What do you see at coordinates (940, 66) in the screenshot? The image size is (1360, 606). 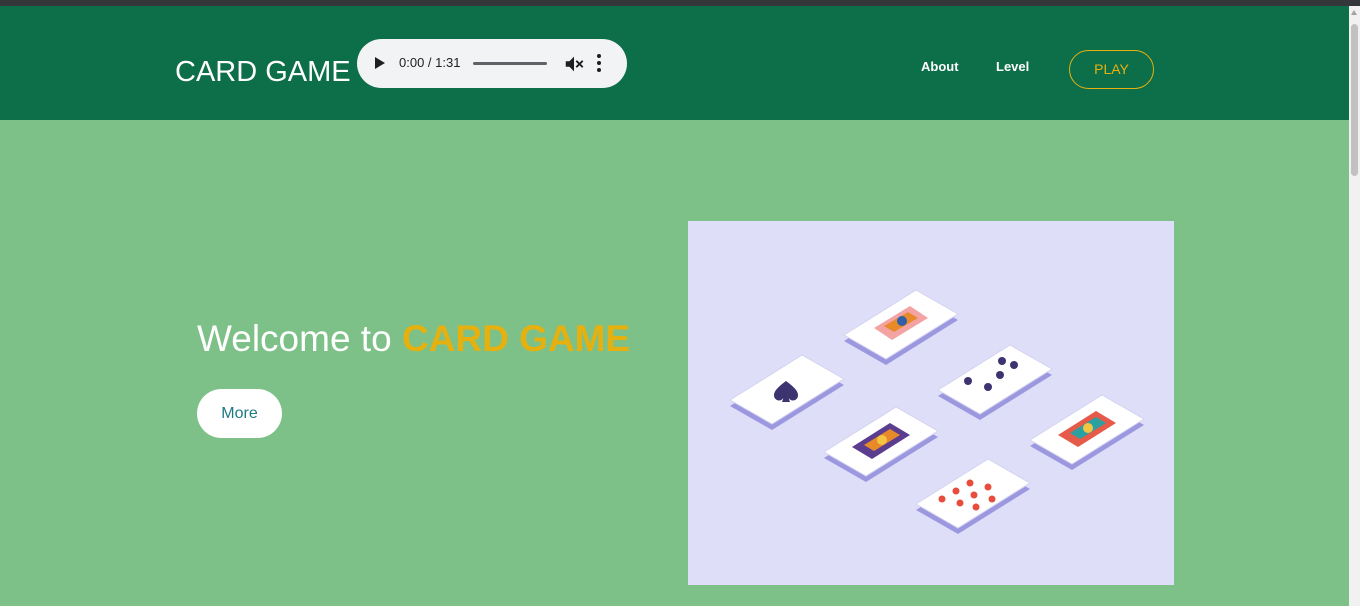 I see `nav-about-link: About` at bounding box center [940, 66].